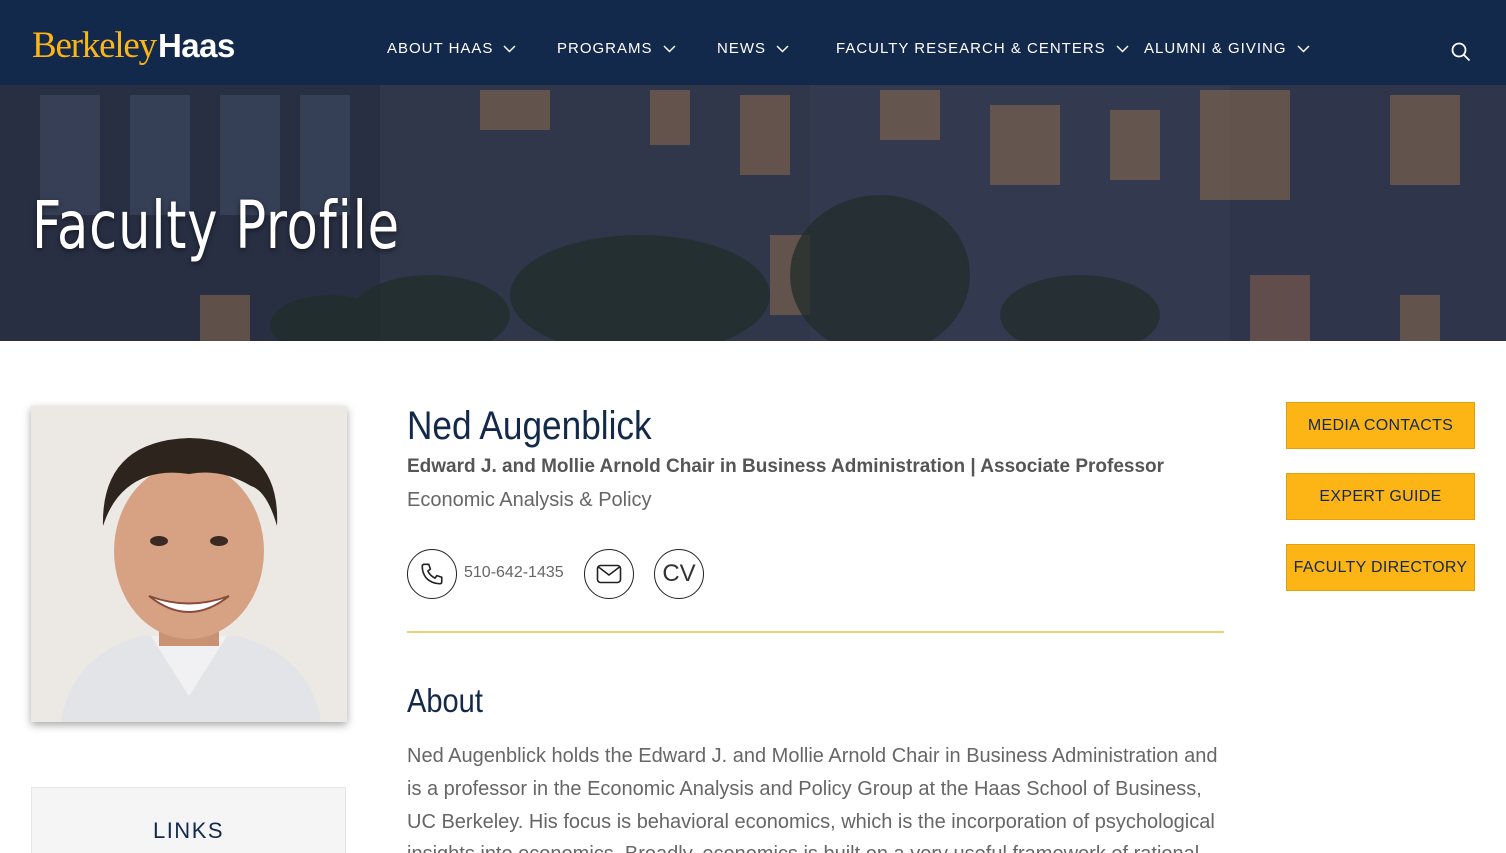 The width and height of the screenshot is (1506, 853). I want to click on phone-icon, so click(432, 574).